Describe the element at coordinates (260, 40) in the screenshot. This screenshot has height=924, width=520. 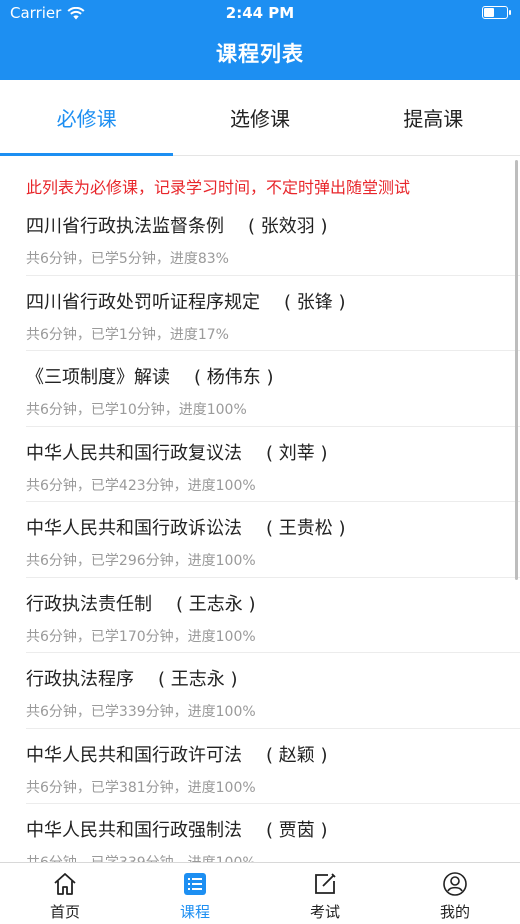
I see `nav-bar: Carrier 2:44 PM 课程列表` at that location.